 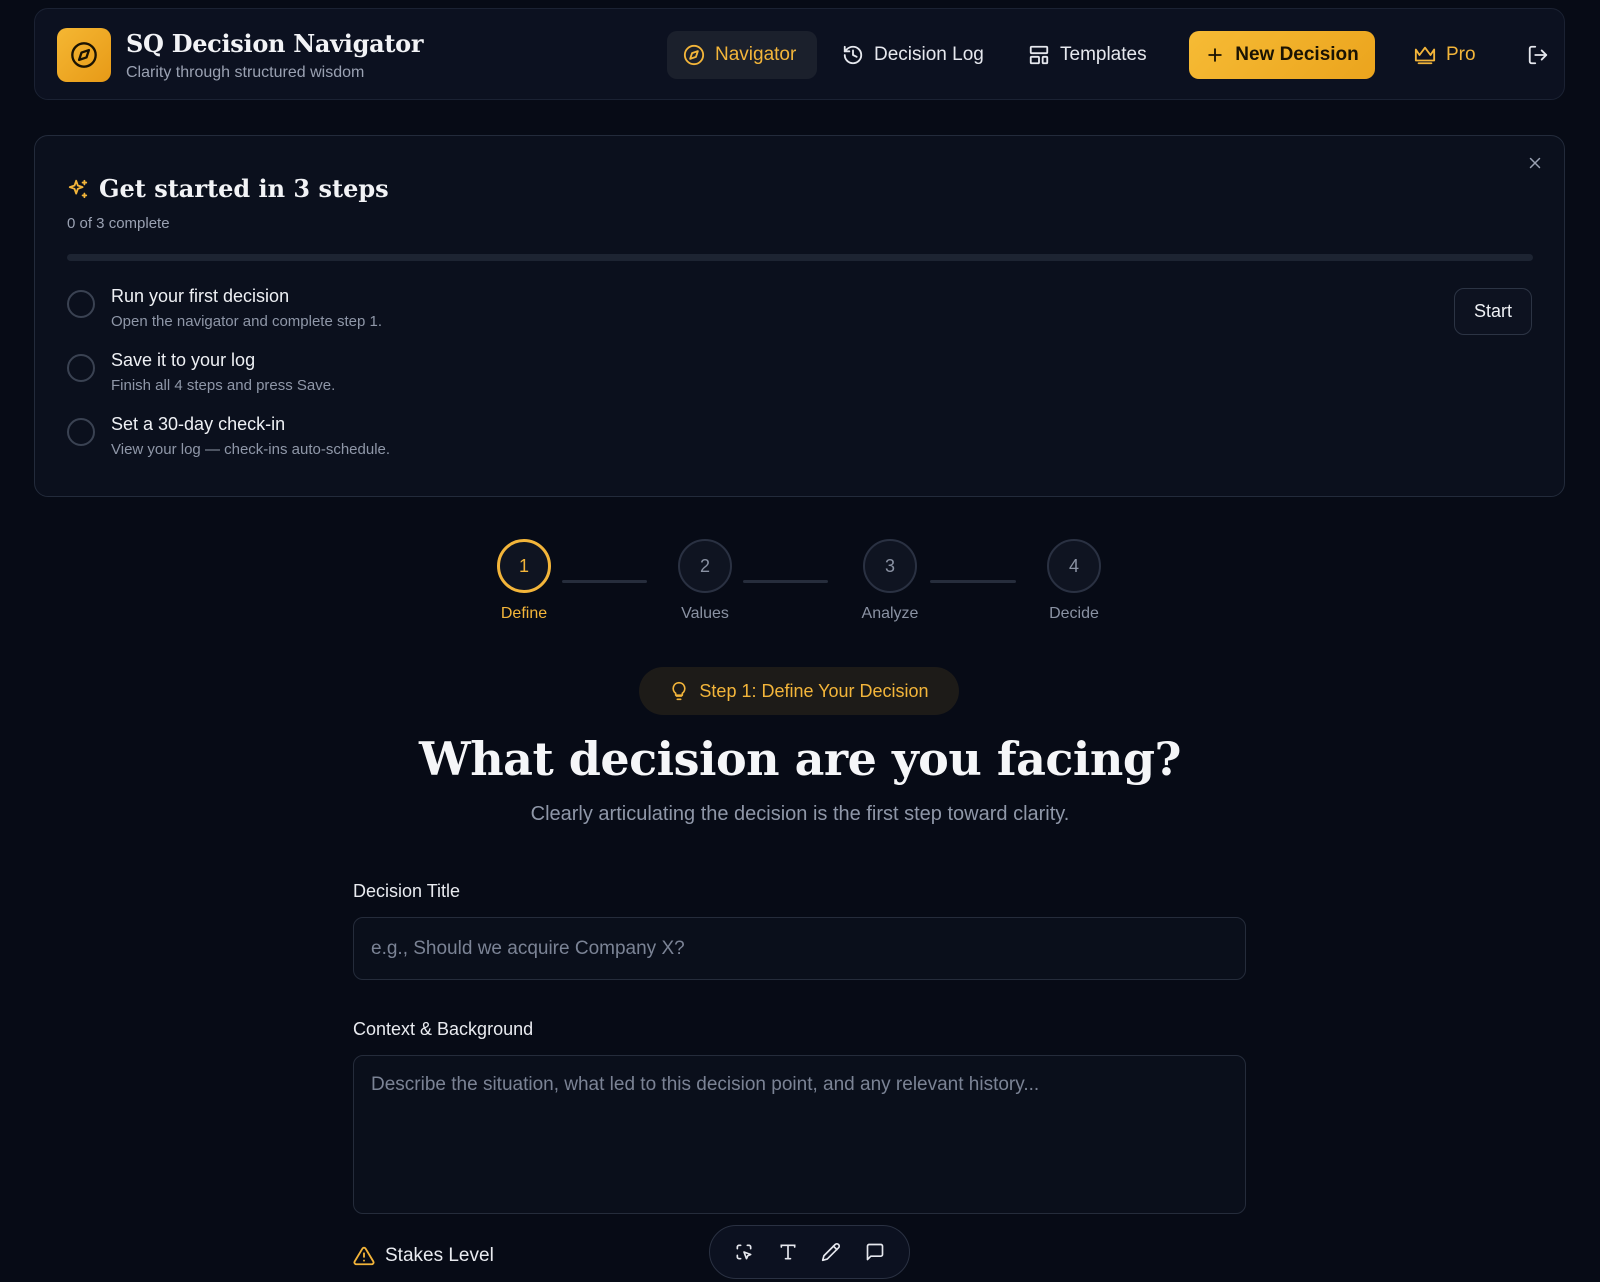 What do you see at coordinates (439, 1255) in the screenshot?
I see `stakes-level-text: Stakes Level` at bounding box center [439, 1255].